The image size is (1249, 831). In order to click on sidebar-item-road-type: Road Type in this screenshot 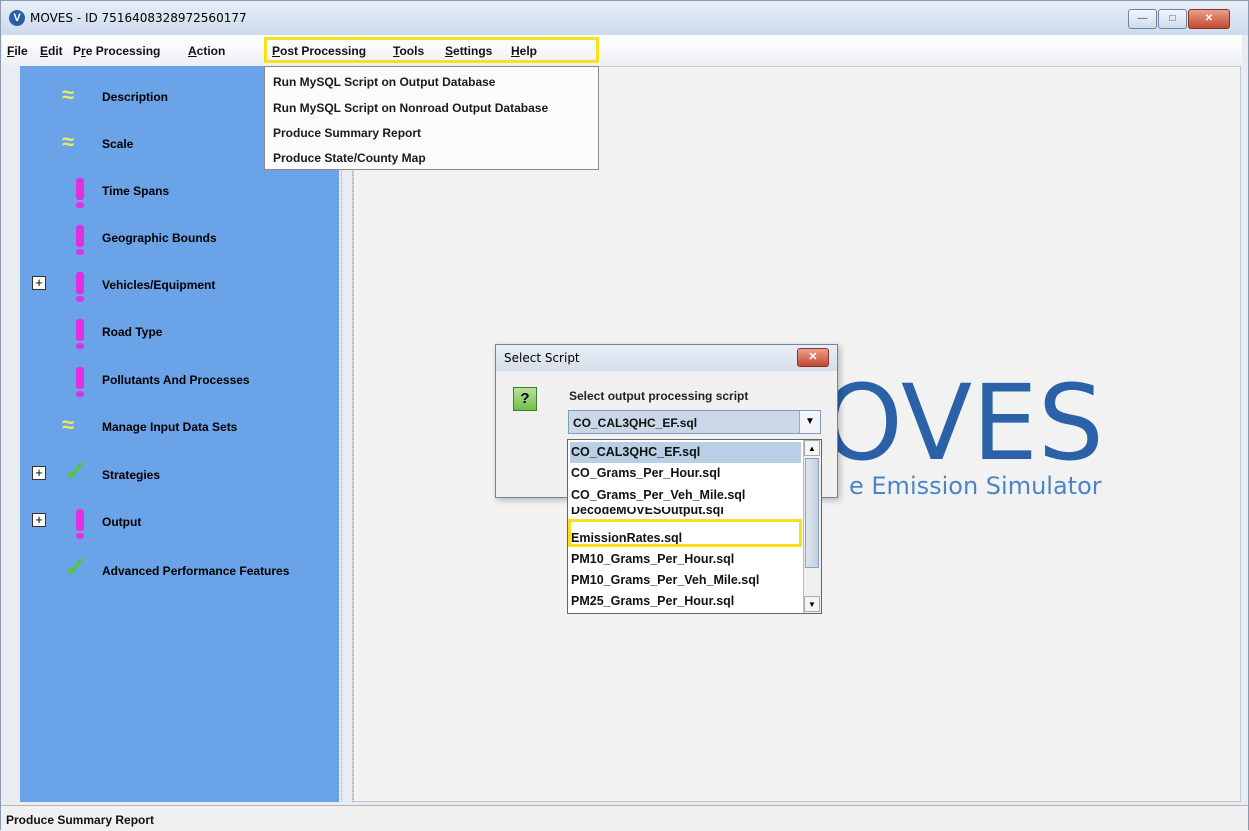, I will do `click(179, 333)`.